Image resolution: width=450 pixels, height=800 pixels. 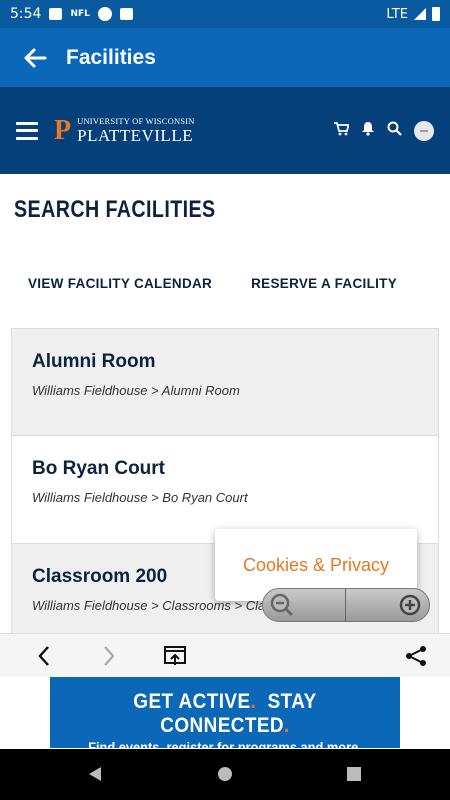 I want to click on sd-card-icon, so click(x=126, y=14).